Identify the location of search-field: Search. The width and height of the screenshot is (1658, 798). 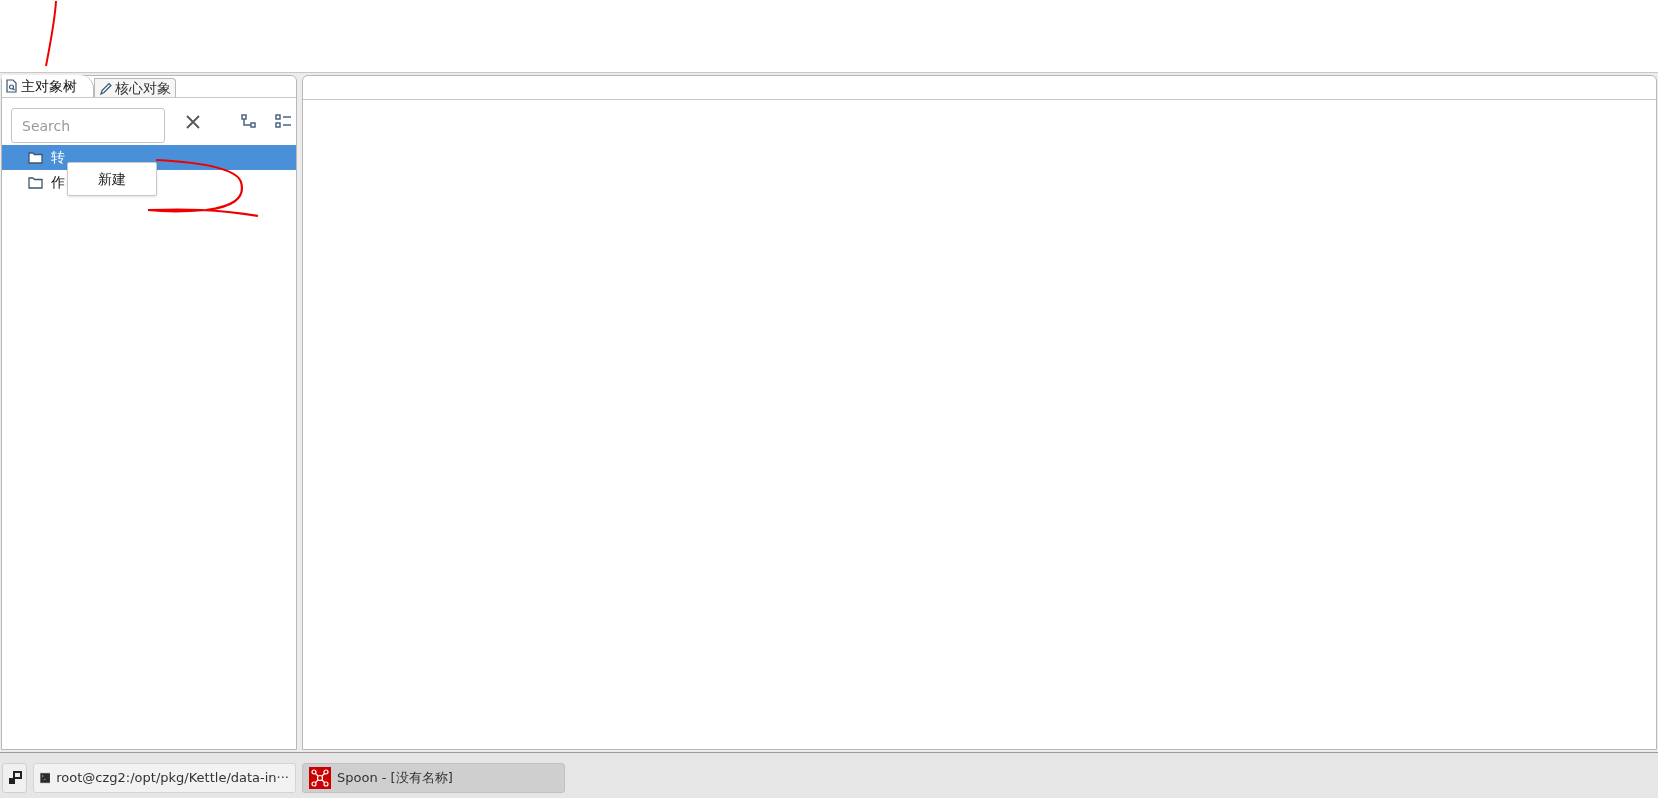
(88, 125).